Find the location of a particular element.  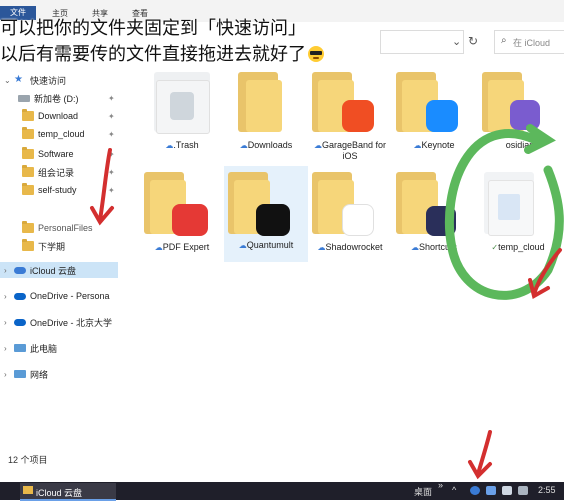

sidebar-item-onedrive-personal: › OneDrive - Persona is located at coordinates (57, 296).